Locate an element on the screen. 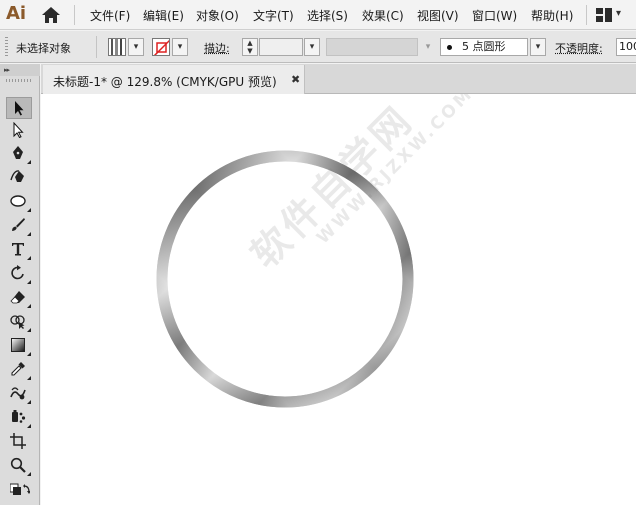 The width and height of the screenshot is (636, 505). curvature-pen-icon is located at coordinates (17, 176).